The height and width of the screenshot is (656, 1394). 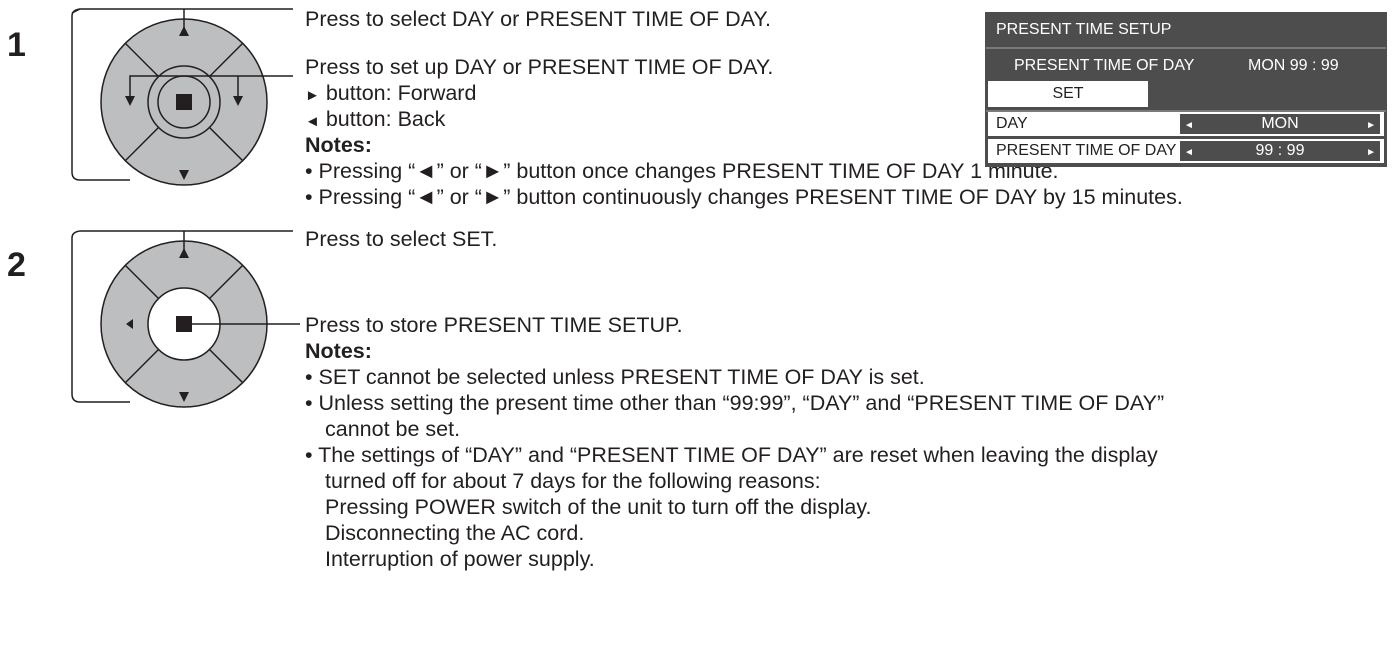 I want to click on triangle-left-icon: ◄, so click(x=312, y=121).